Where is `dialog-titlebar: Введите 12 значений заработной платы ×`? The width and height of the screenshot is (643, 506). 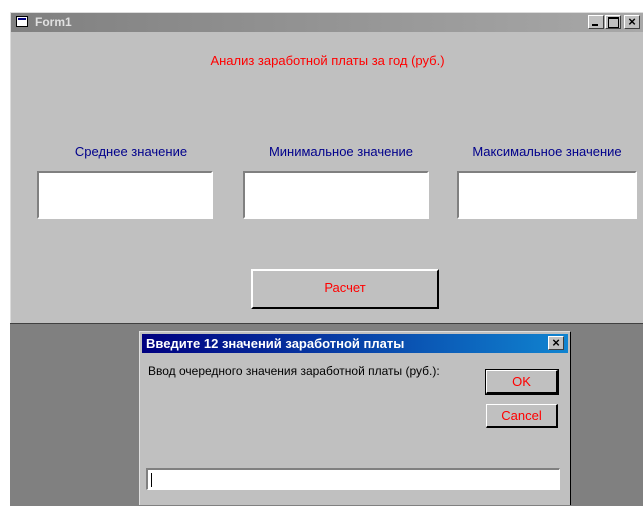
dialog-titlebar: Введите 12 значений заработной платы × is located at coordinates (355, 343).